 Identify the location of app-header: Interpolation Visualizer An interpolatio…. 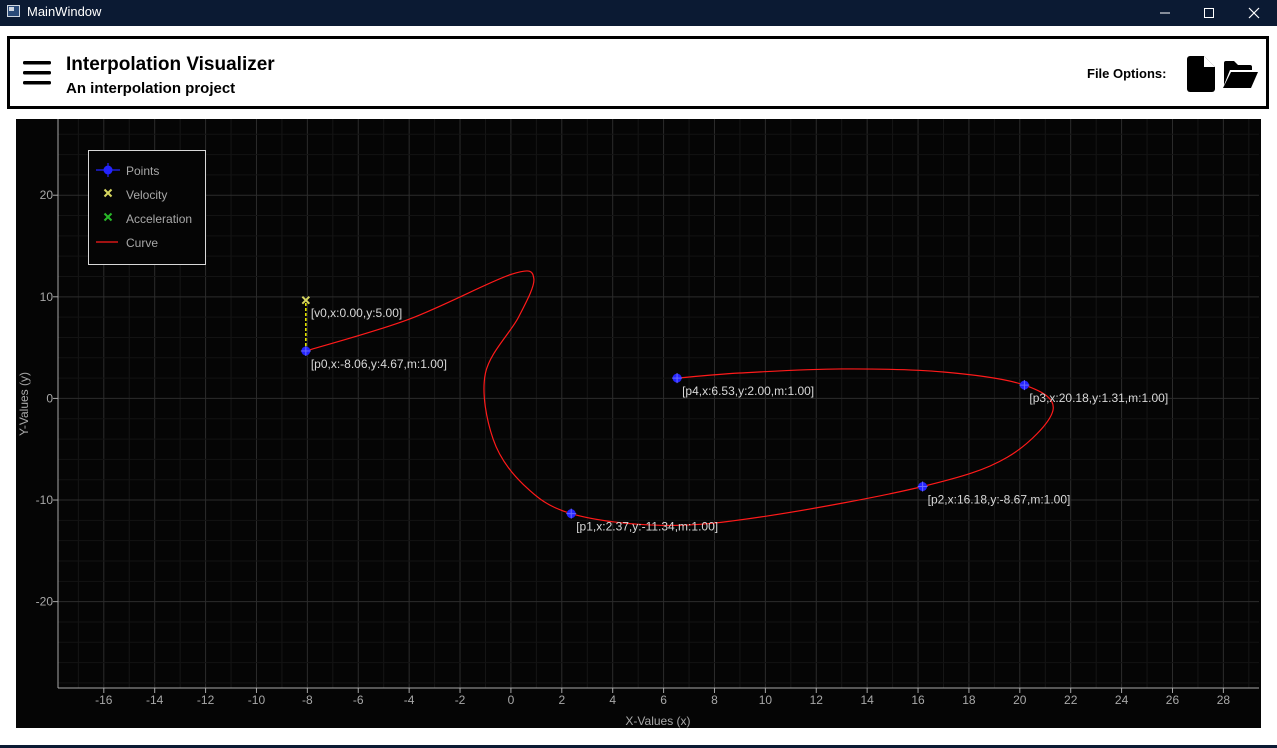
(638, 72).